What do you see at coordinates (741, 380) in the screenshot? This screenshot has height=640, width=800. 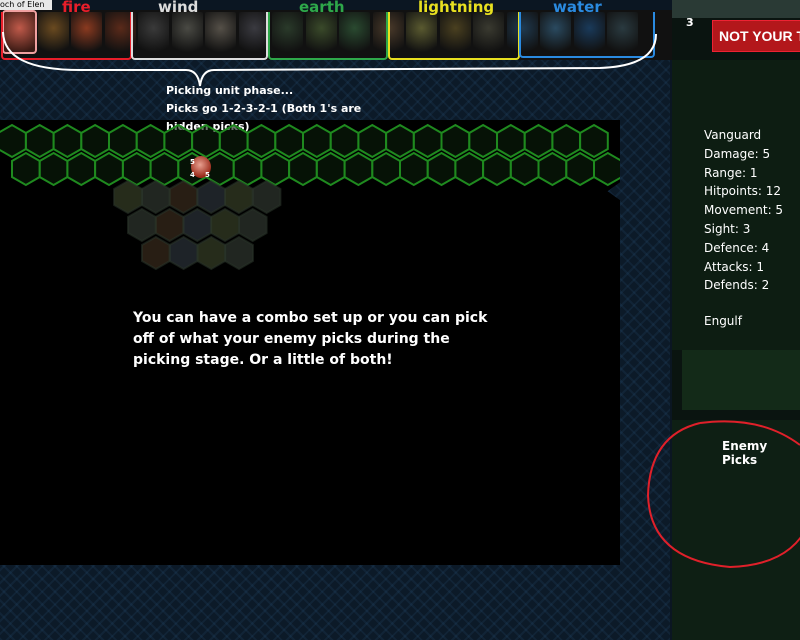 I see `panel-divider-block` at bounding box center [741, 380].